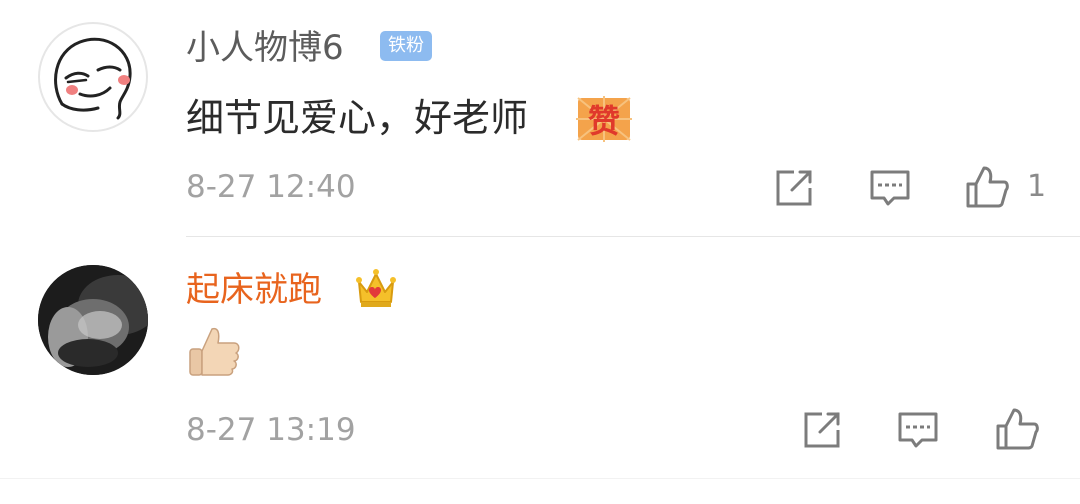  I want to click on fan-badge: 铁粉, so click(406, 46).